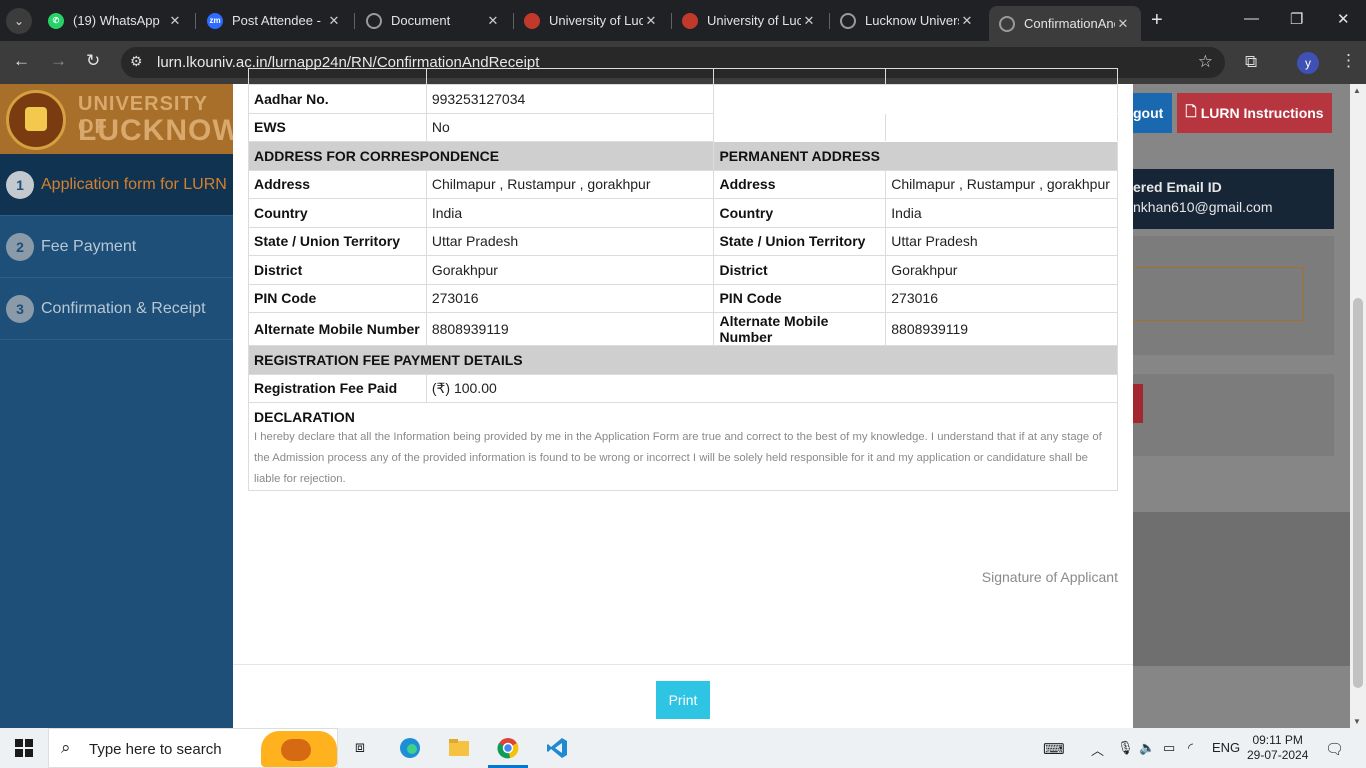 This screenshot has width=1366, height=768. Describe the element at coordinates (274, 20) in the screenshot. I see `tab-post-attendee: zm Post Attendee - ✕` at that location.